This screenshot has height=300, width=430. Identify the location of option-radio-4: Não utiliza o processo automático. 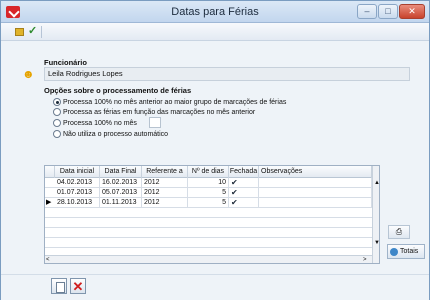
(110, 134).